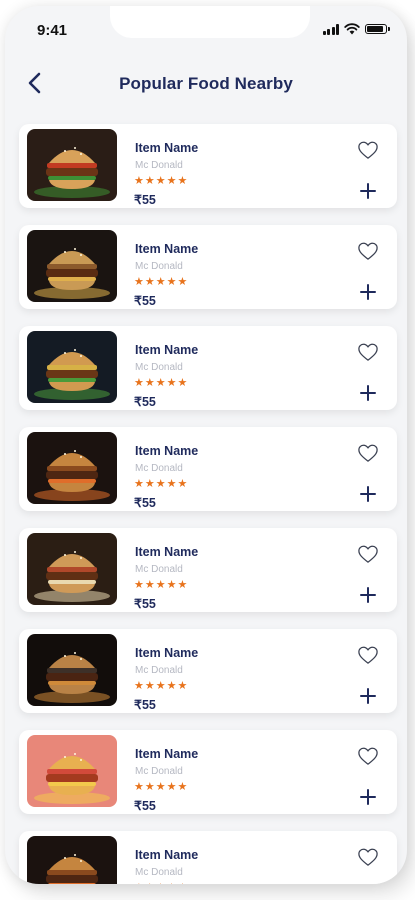  Describe the element at coordinates (210, 22) in the screenshot. I see `notch` at that location.